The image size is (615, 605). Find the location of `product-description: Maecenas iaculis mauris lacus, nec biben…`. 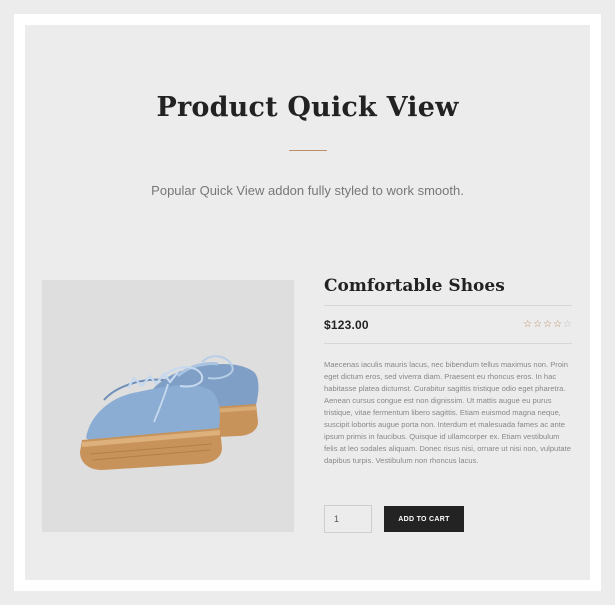

product-description: Maecenas iaculis mauris lacus, nec biben… is located at coordinates (447, 412).